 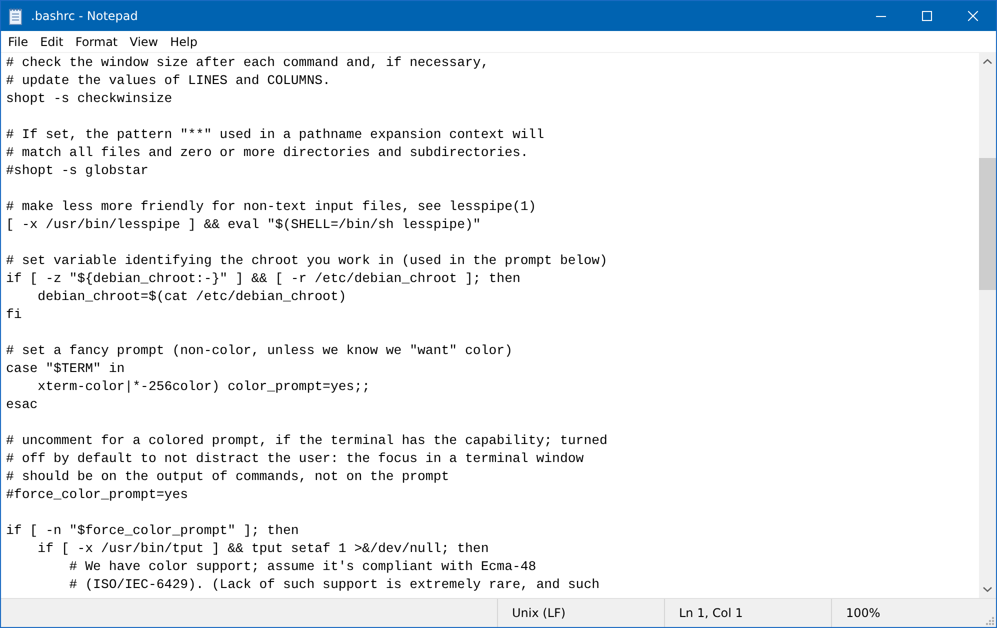 What do you see at coordinates (259, 350) in the screenshot?
I see `code-line: # set a fancy prompt (non-color, unless we know we "want" color)` at bounding box center [259, 350].